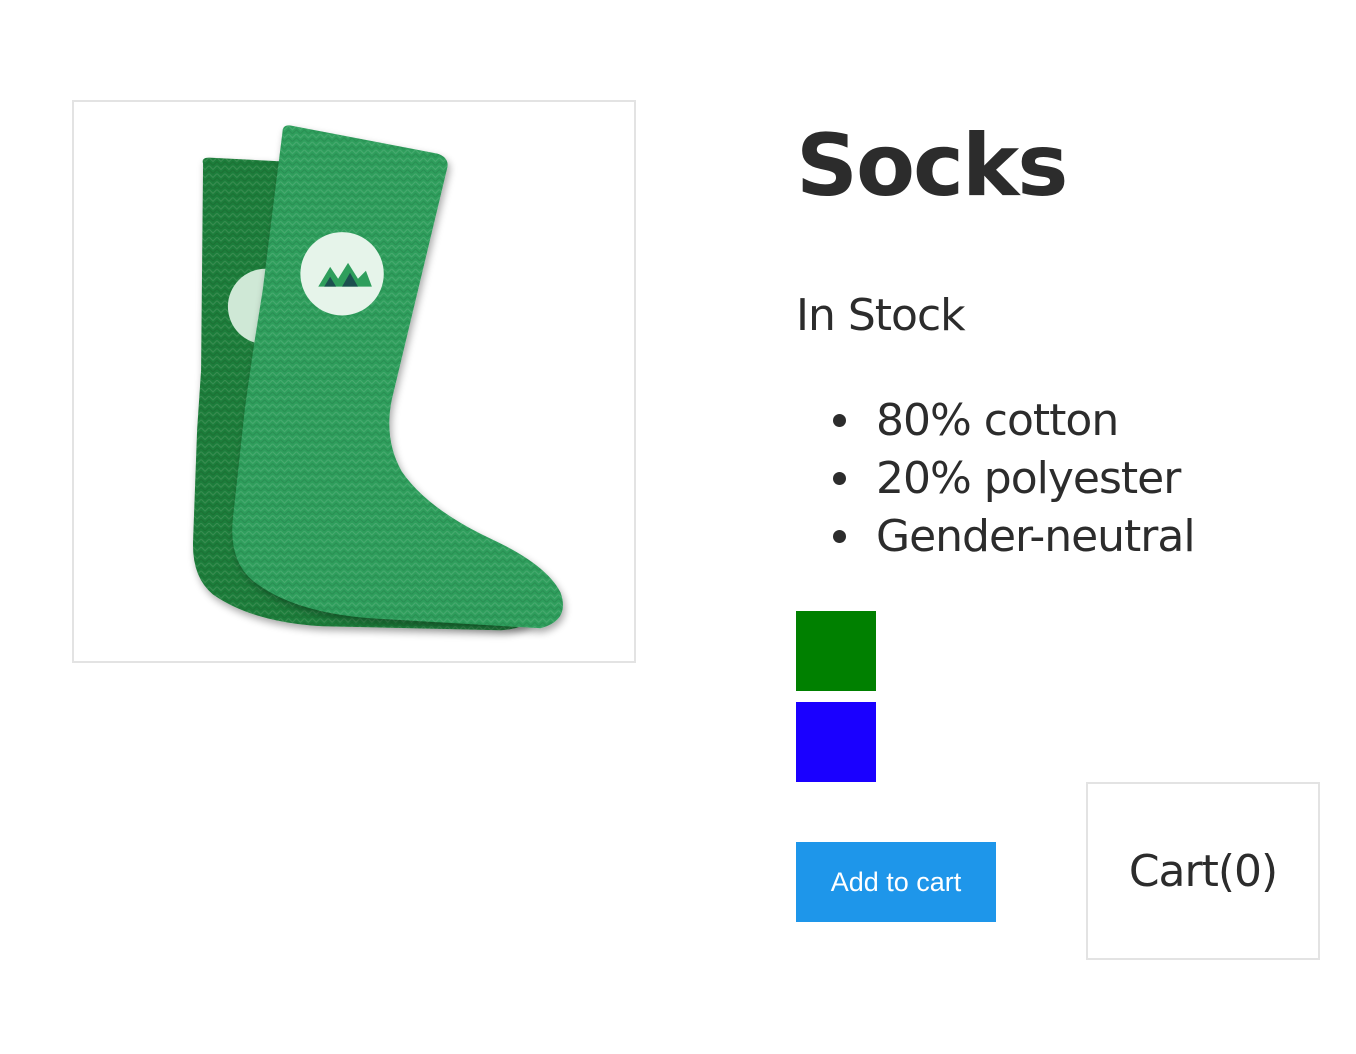 Image resolution: width=1356 pixels, height=1054 pixels. I want to click on cart-label: Cart(0), so click(1203, 871).